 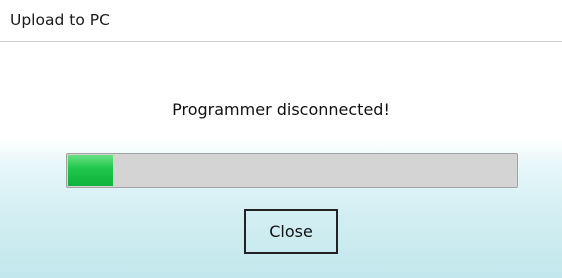 I want to click on close-button: Close, so click(x=291, y=231).